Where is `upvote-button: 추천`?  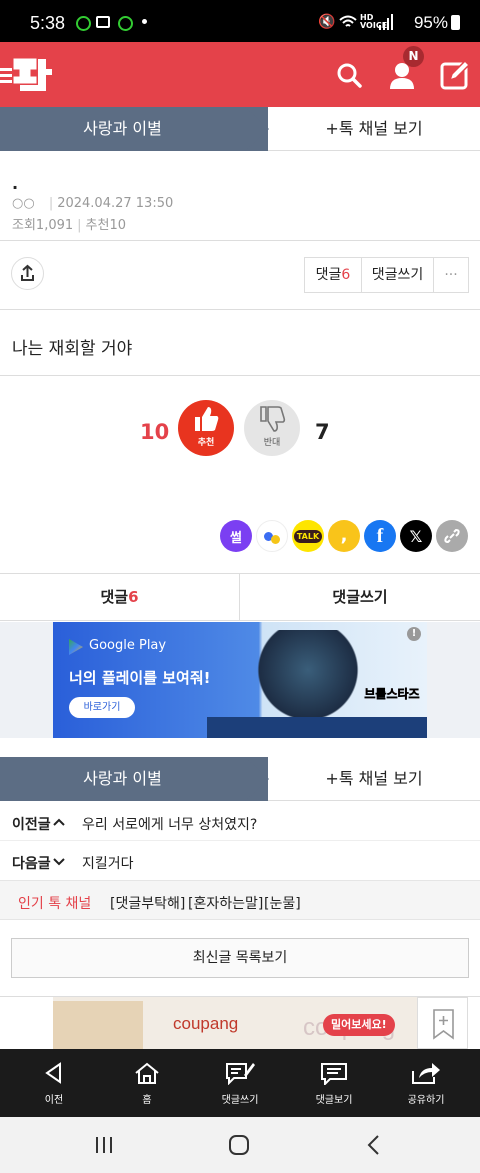 upvote-button: 추천 is located at coordinates (206, 428).